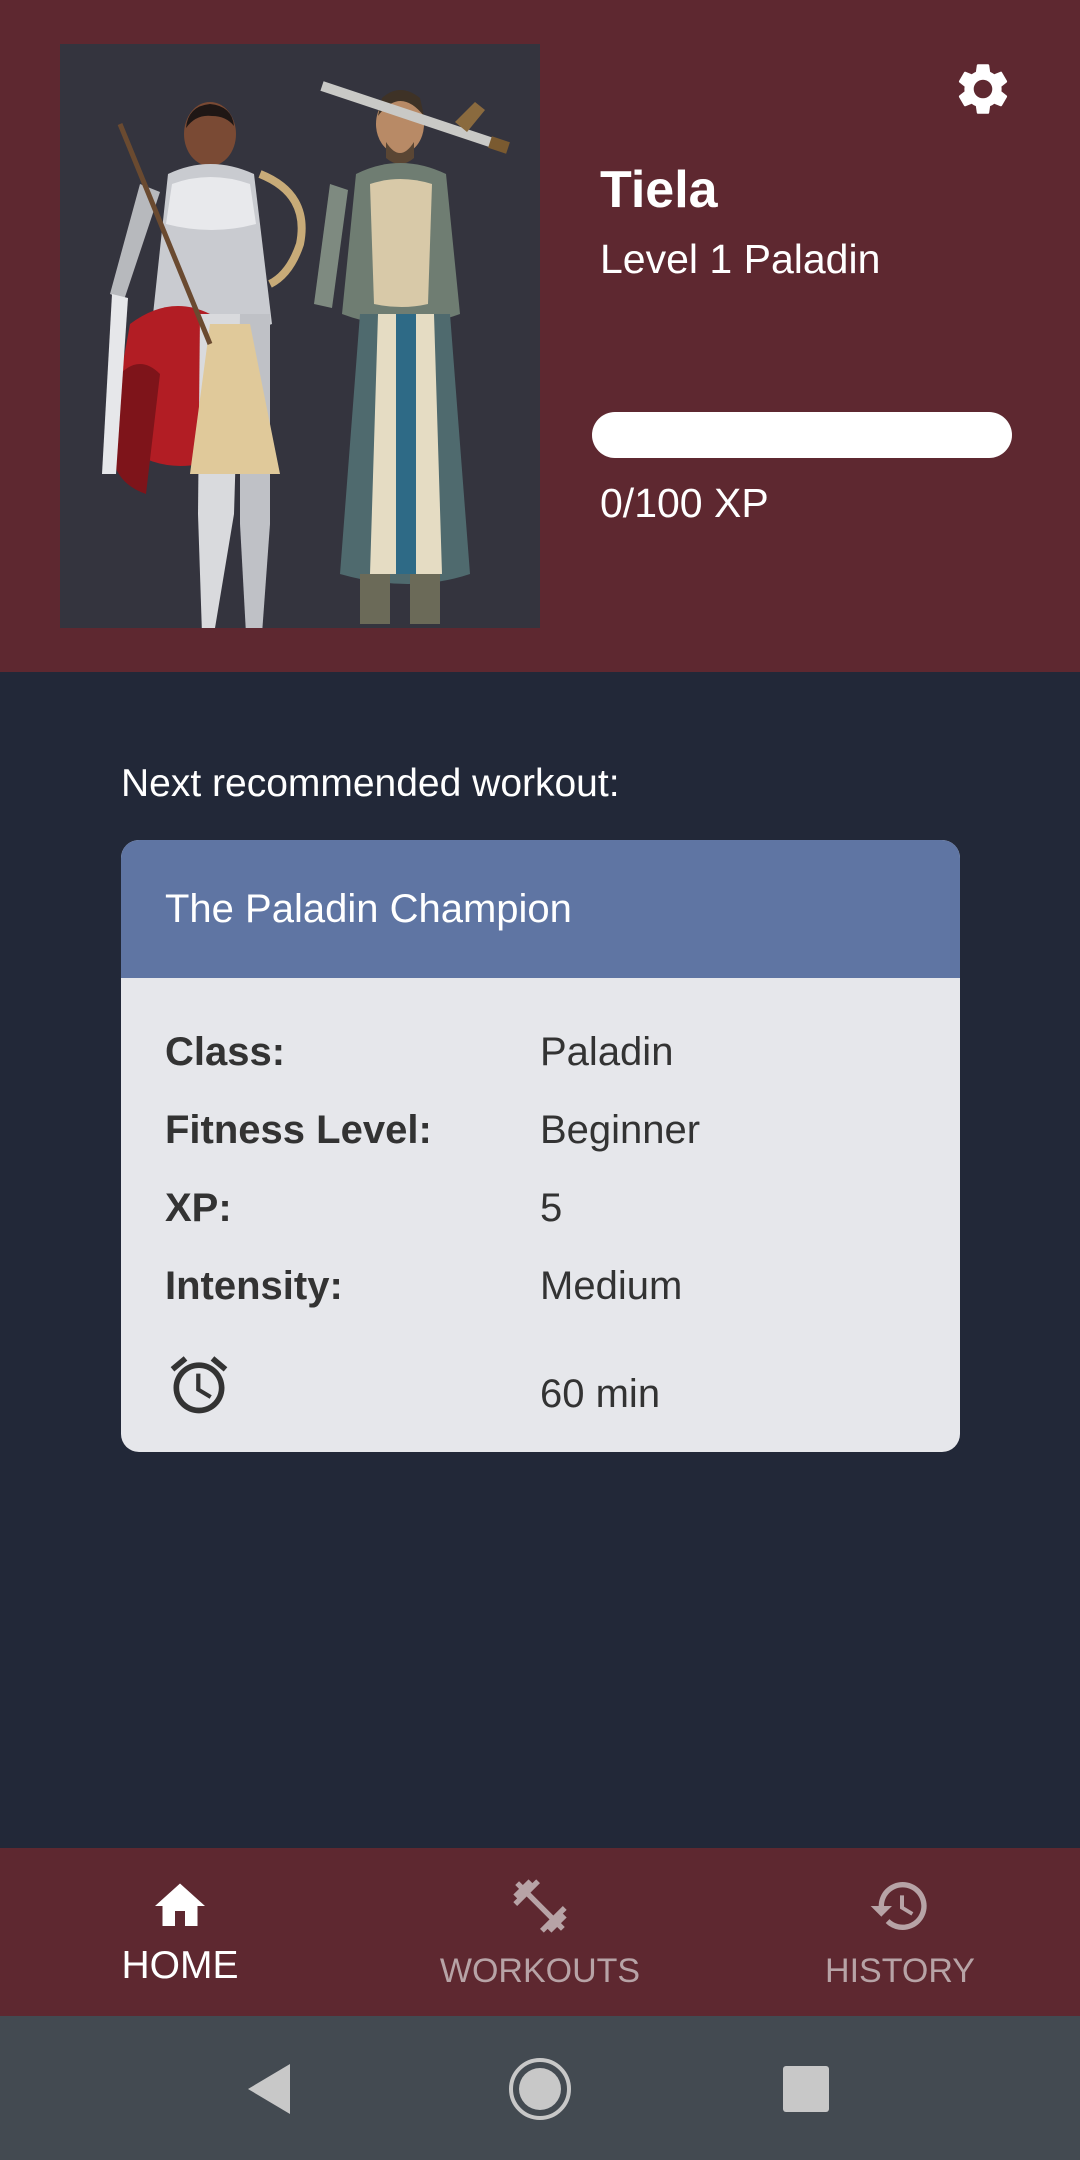  I want to click on duration-value: 60 min, so click(600, 1393).